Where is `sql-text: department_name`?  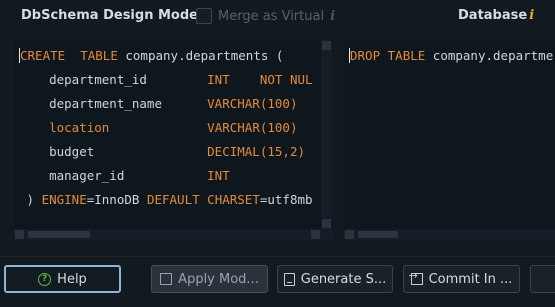
sql-text: department_name is located at coordinates (113, 103).